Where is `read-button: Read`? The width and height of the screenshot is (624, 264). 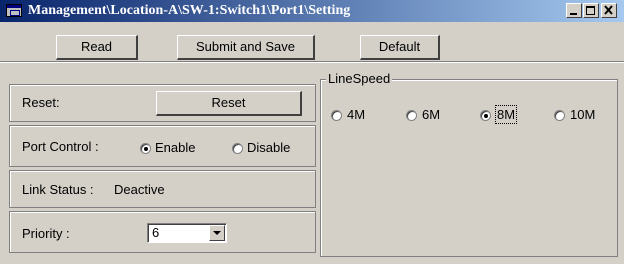
read-button: Read is located at coordinates (97, 47).